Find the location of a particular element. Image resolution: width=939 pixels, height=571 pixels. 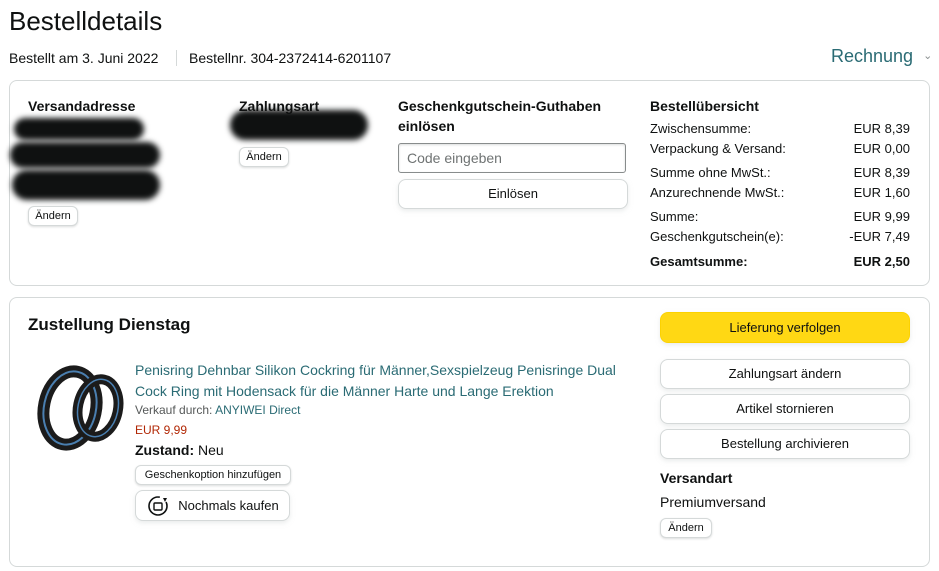

buy-again-button: Nochmals kaufen is located at coordinates (212, 505).